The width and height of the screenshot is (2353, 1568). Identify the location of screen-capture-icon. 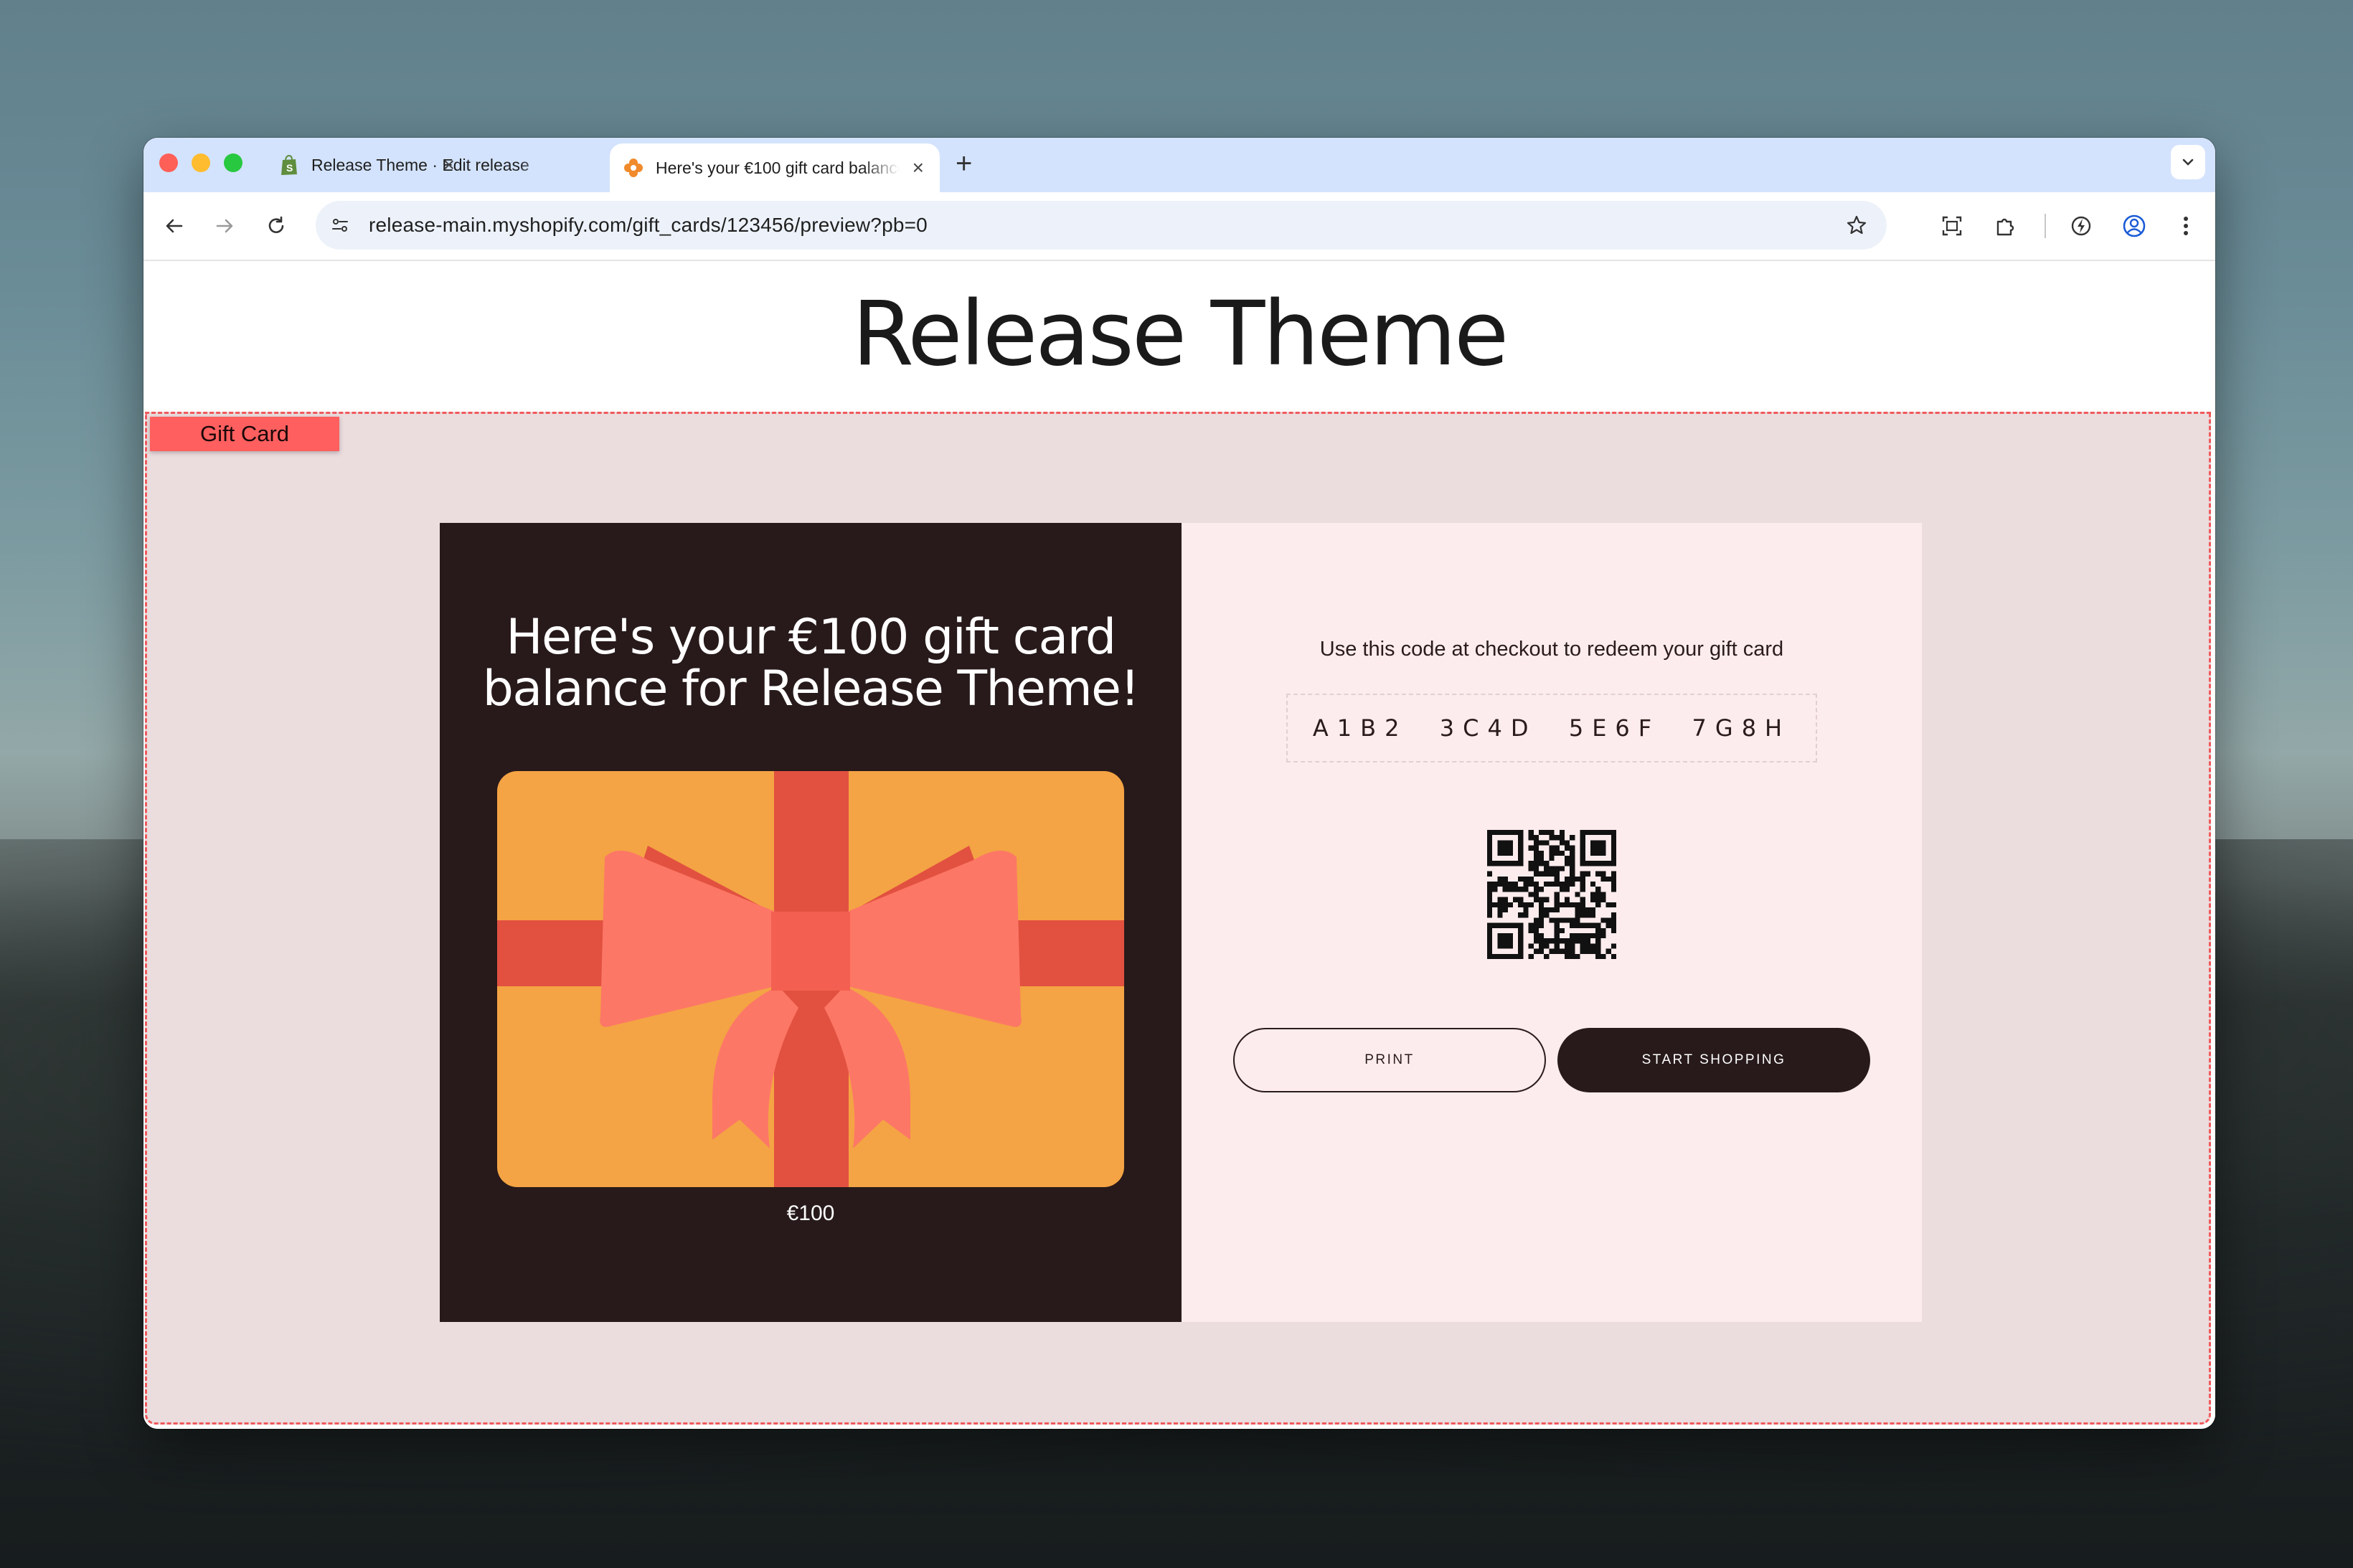
(1952, 226).